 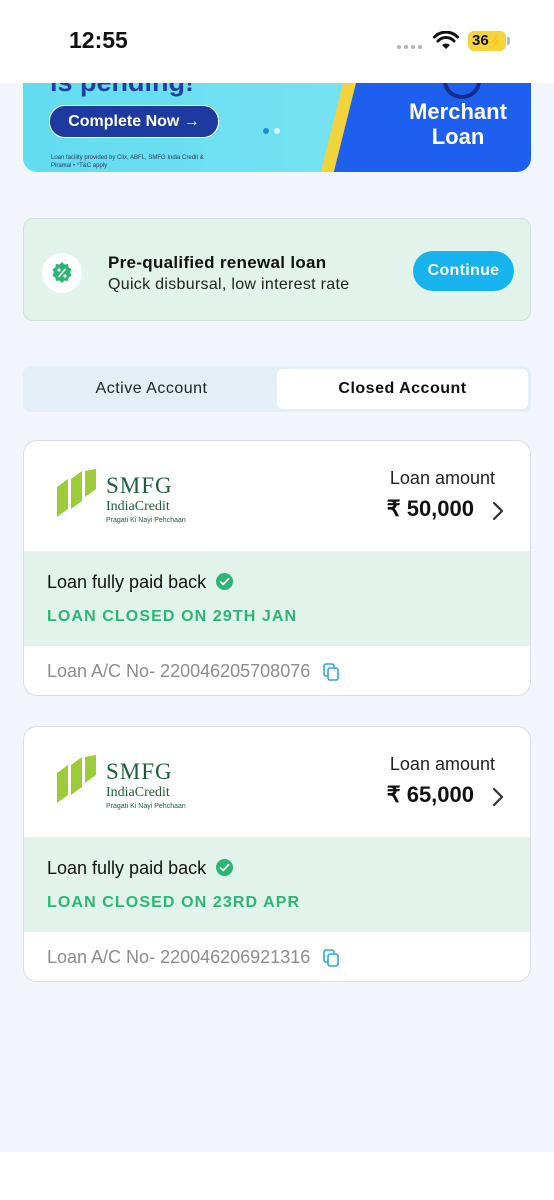 I want to click on loan-account-number: Loan A/C No- 220046205708076, so click(x=193, y=671).